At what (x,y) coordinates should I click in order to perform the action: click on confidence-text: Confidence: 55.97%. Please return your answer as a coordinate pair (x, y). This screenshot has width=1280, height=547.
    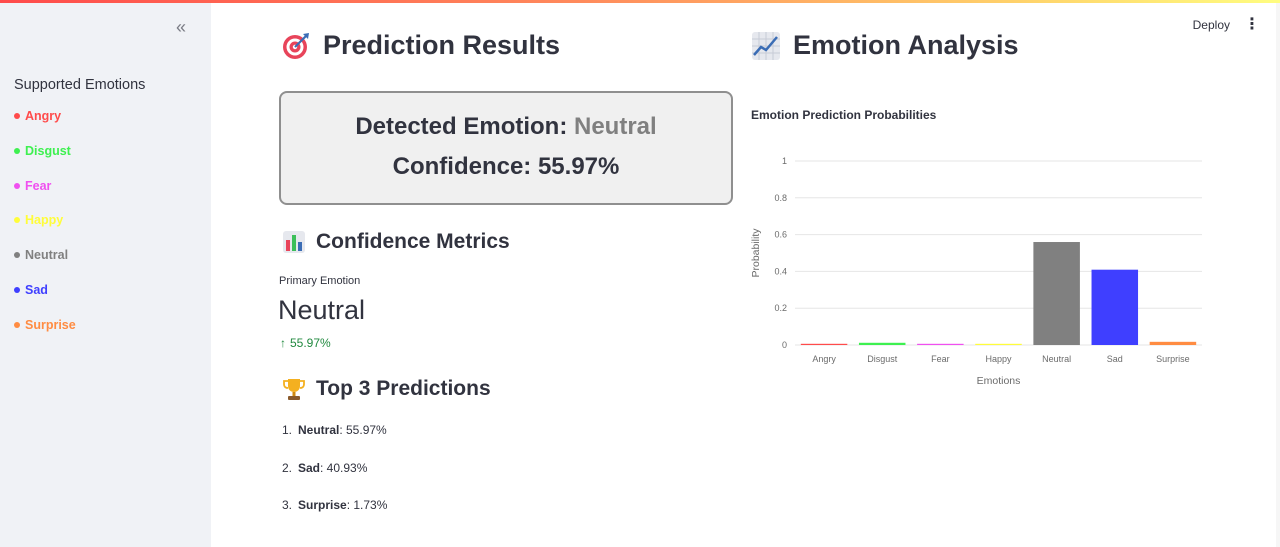
    Looking at the image, I should click on (506, 166).